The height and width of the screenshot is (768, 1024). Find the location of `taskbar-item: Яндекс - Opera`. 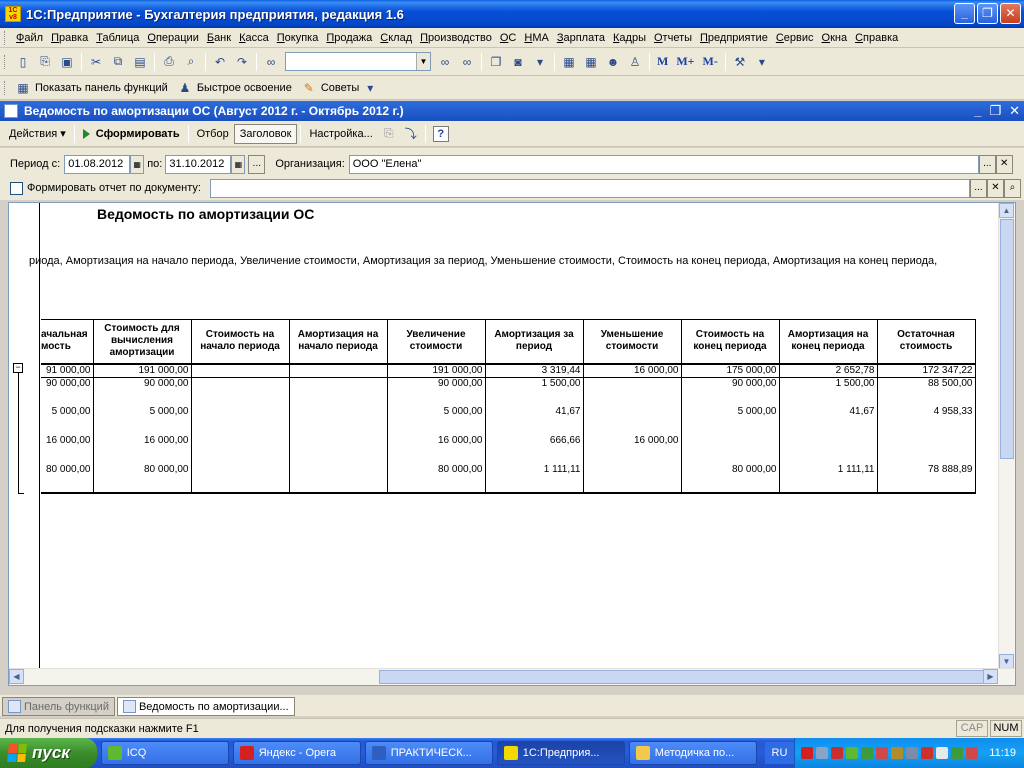

taskbar-item: Яндекс - Opera is located at coordinates (296, 753).